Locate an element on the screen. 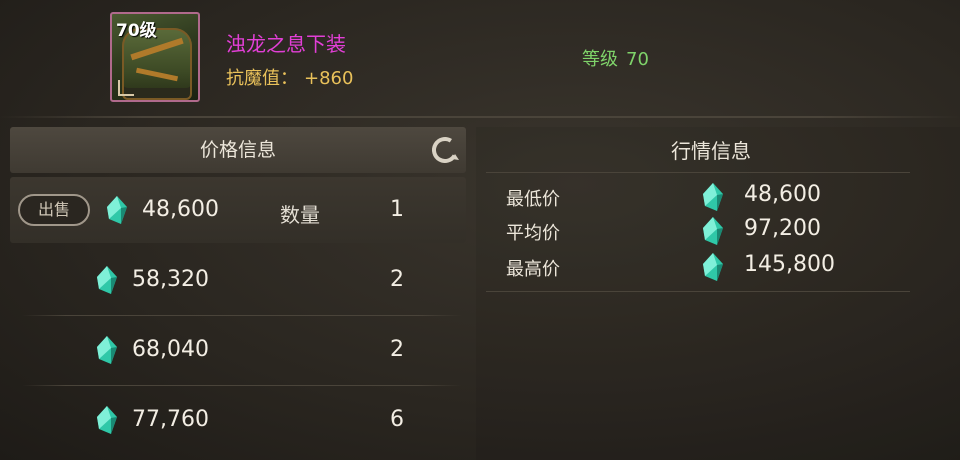  market-divider-bottom is located at coordinates (698, 291).